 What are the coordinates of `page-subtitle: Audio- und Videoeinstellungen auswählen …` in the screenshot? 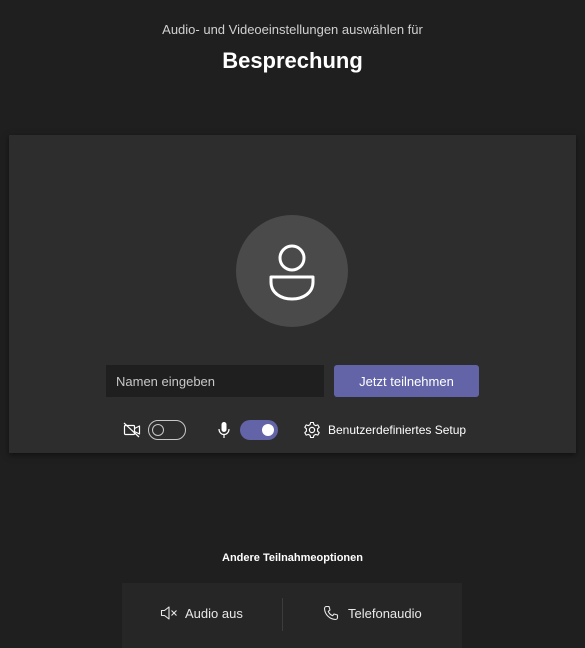 It's located at (292, 29).